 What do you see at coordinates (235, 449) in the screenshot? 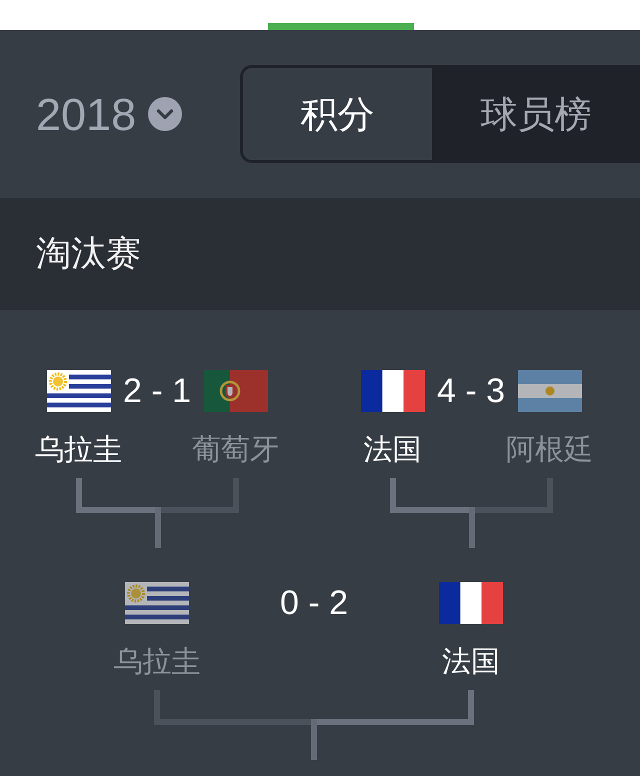
I see `team-name: 葡萄牙` at bounding box center [235, 449].